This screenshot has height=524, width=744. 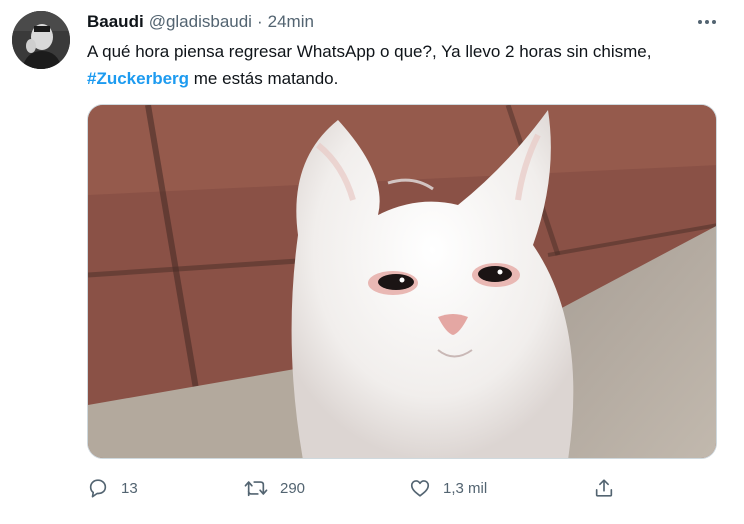 What do you see at coordinates (707, 22) in the screenshot?
I see `more-icon` at bounding box center [707, 22].